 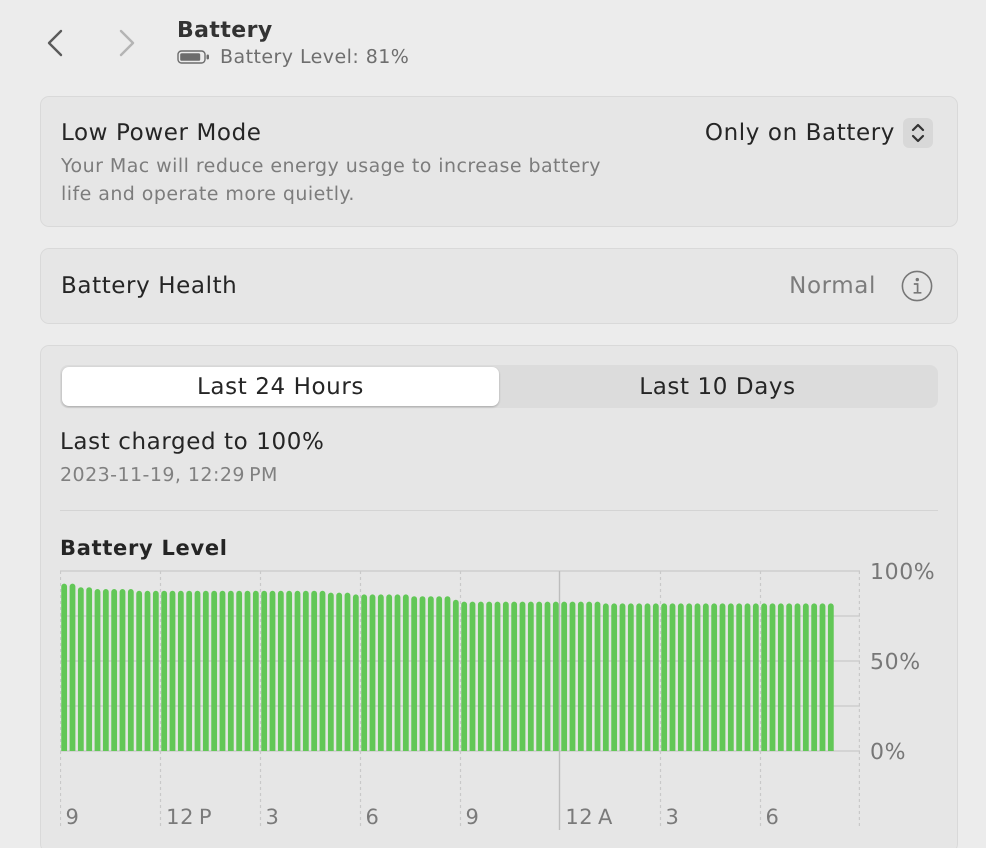 What do you see at coordinates (149, 286) in the screenshot?
I see `setting-label: Battery Health` at bounding box center [149, 286].